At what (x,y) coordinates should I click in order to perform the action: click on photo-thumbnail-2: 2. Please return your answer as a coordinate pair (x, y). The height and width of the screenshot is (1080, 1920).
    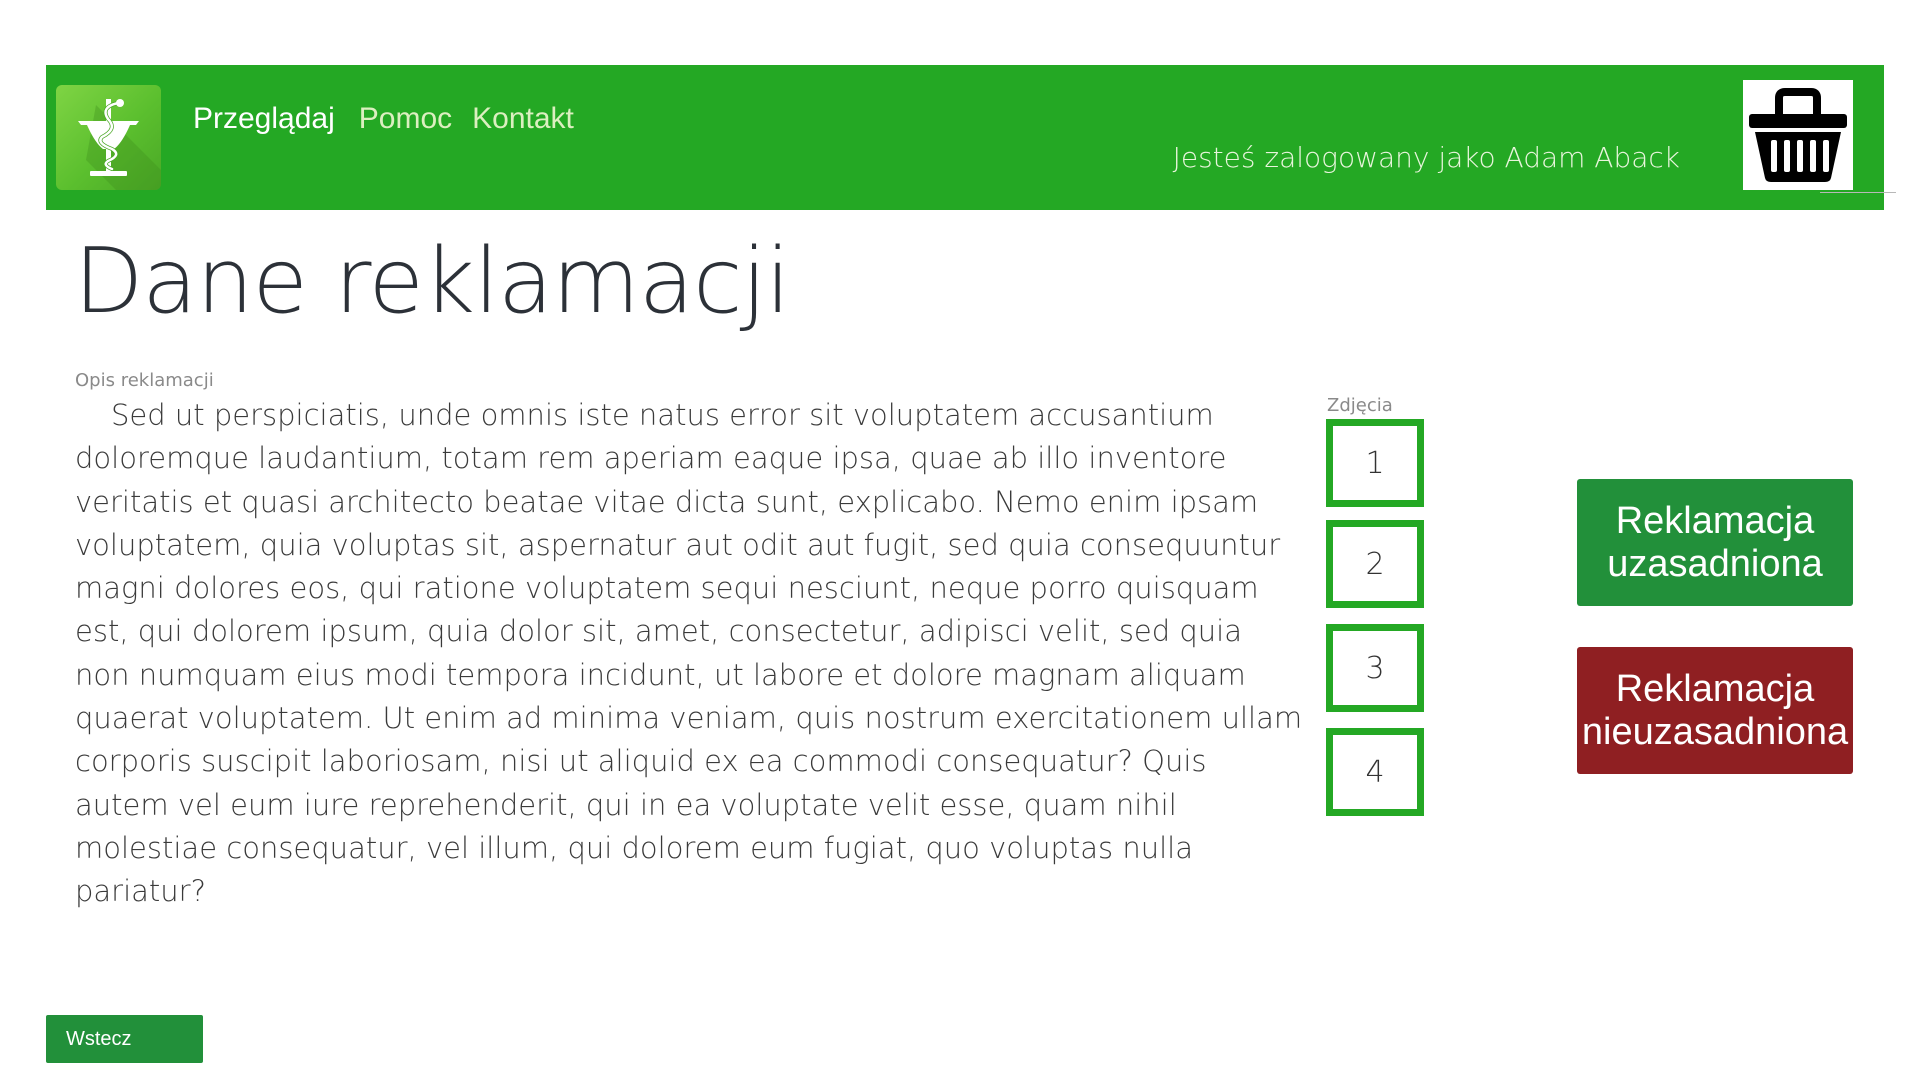
    Looking at the image, I should click on (1375, 564).